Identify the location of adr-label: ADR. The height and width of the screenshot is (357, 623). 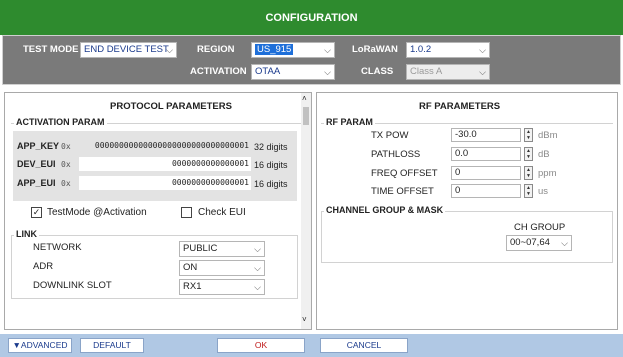
(43, 266).